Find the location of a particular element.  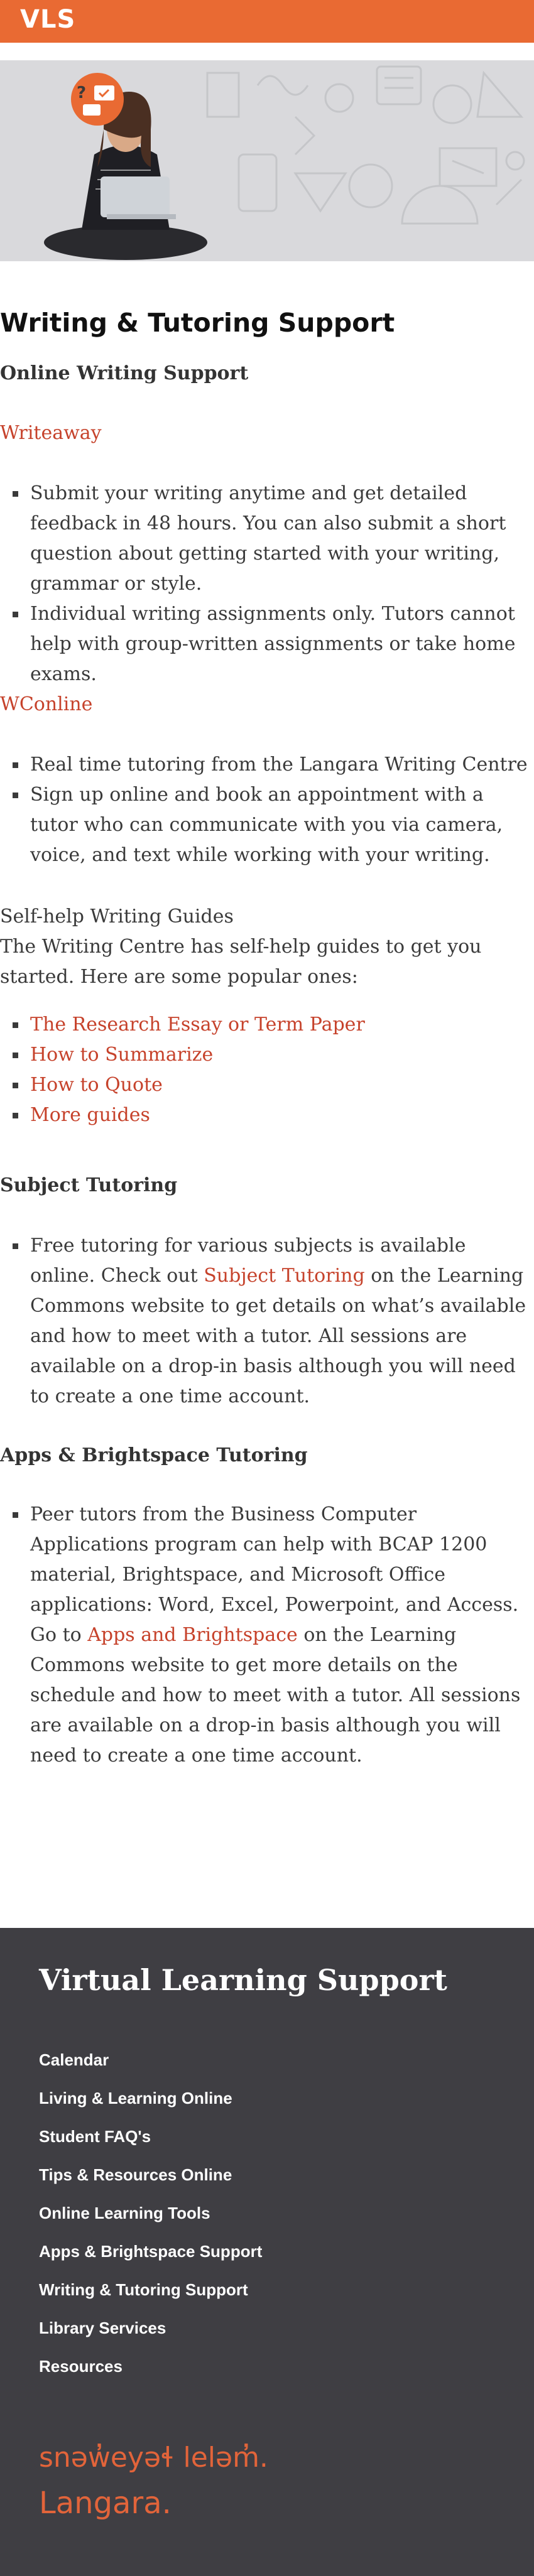

quote-link: How to Quote is located at coordinates (96, 1085).